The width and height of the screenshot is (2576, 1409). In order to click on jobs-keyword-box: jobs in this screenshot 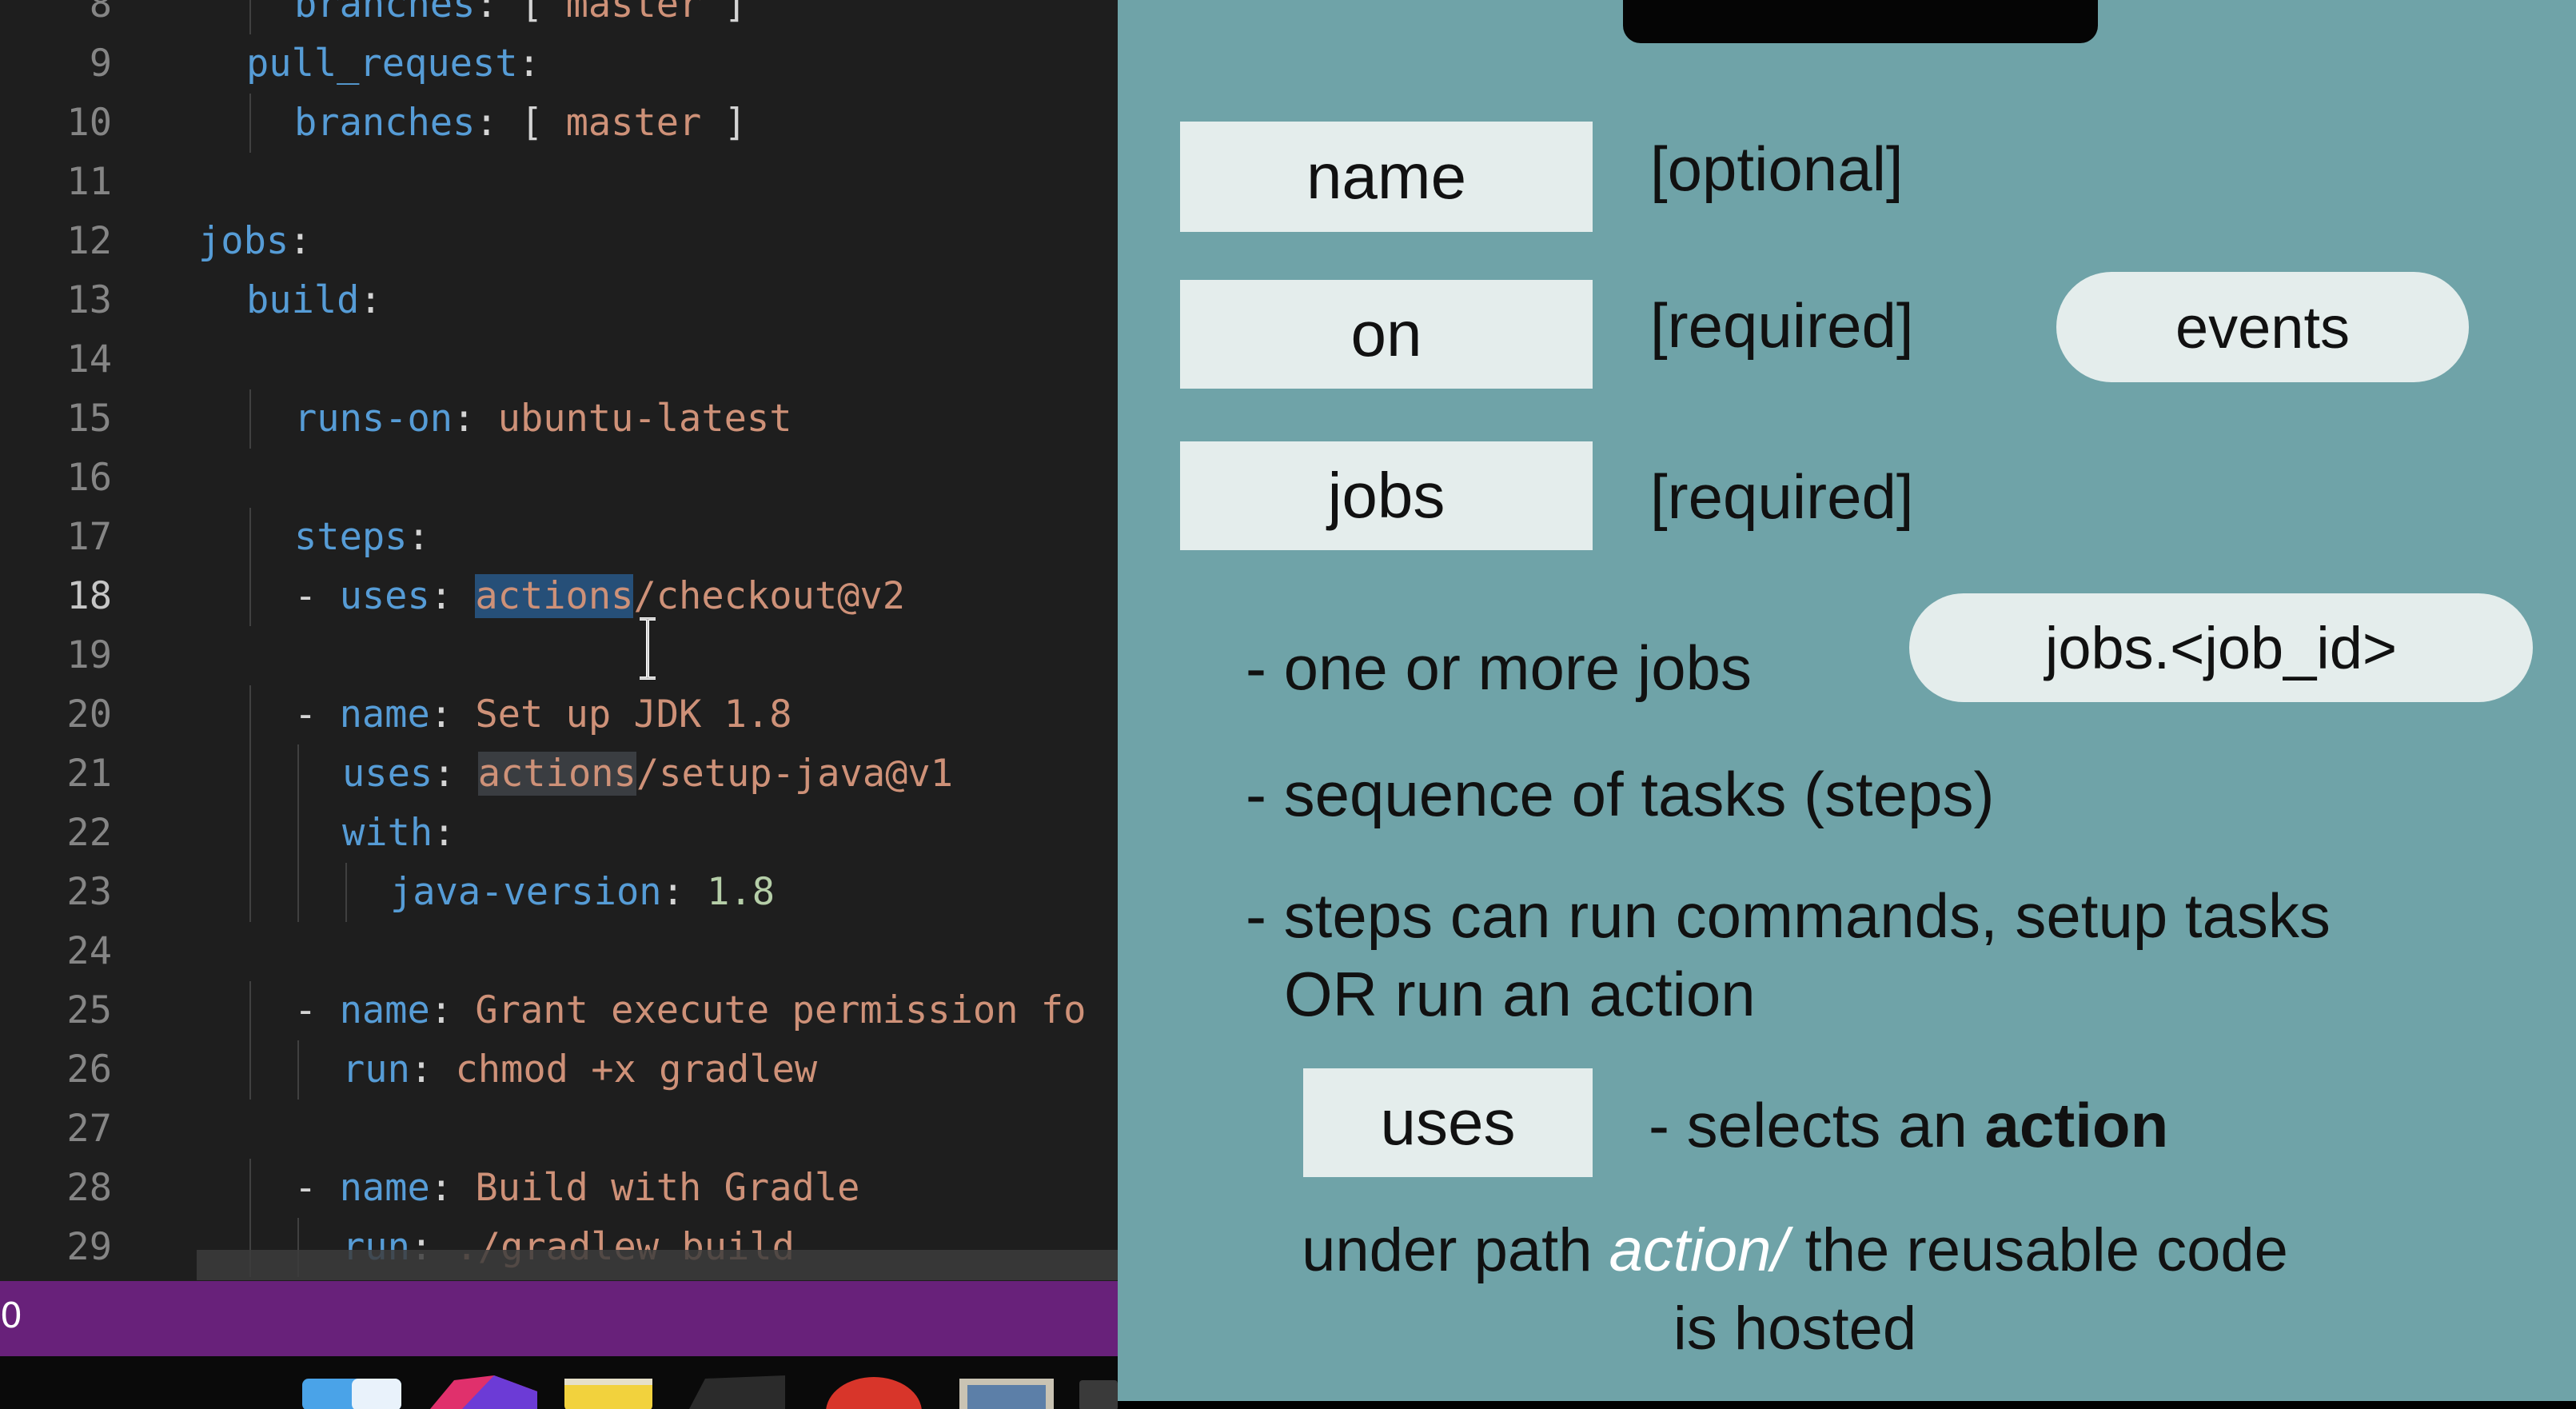, I will do `click(1386, 495)`.